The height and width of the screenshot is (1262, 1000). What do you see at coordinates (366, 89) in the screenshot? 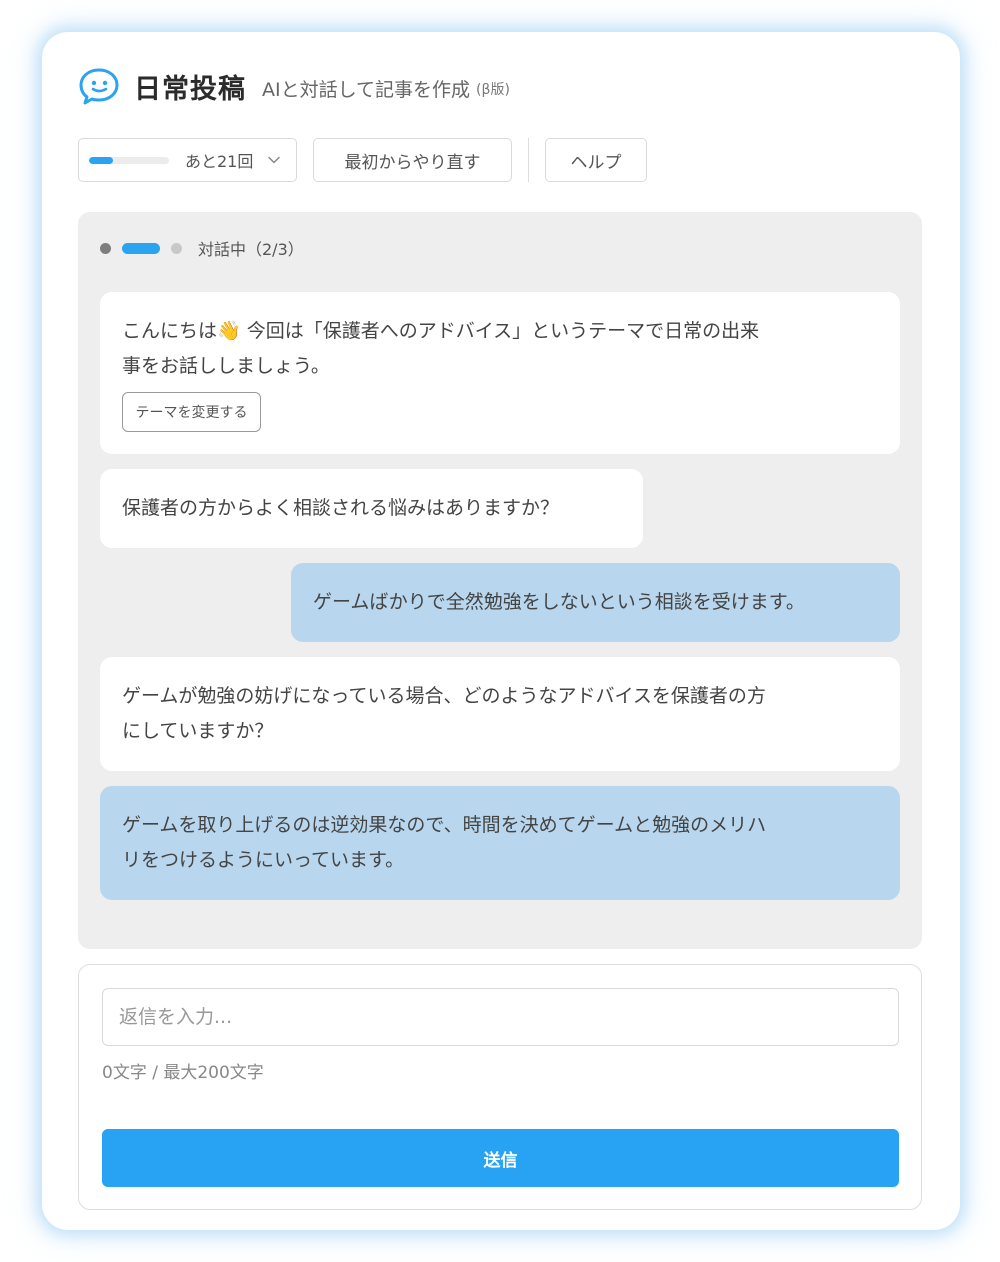
I see `page-subtitle: AIと対話して記事を作成` at bounding box center [366, 89].